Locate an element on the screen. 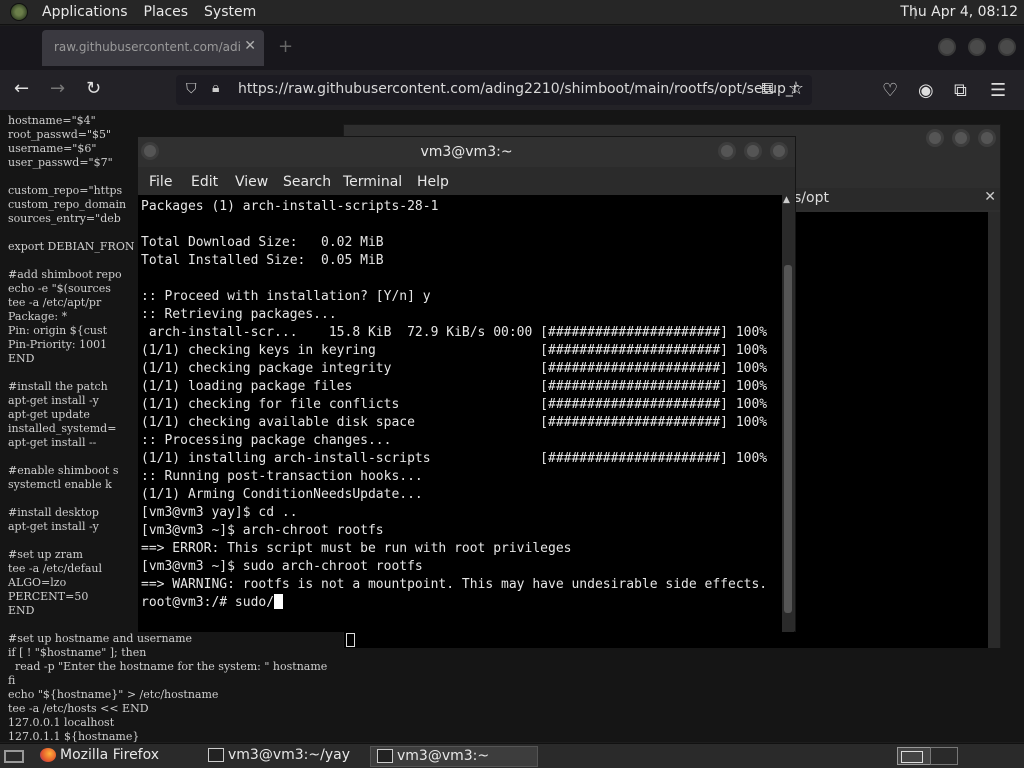 Image resolution: width=1024 pixels, height=768 pixels. terminal-title: vm3@vm3:~ is located at coordinates (466, 152).